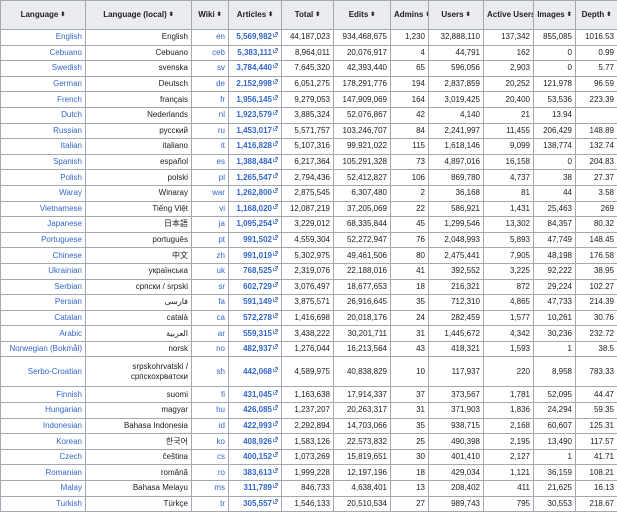  Describe the element at coordinates (222, 223) in the screenshot. I see `wiki-code-link: ja` at that location.